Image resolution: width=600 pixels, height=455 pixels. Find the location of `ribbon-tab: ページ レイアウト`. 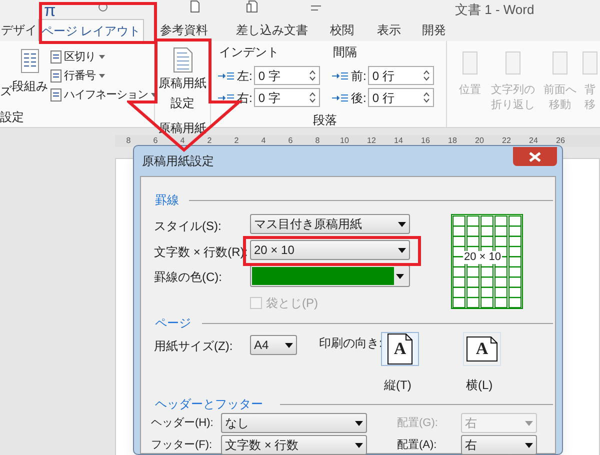

ribbon-tab: ページ レイアウト is located at coordinates (91, 30).